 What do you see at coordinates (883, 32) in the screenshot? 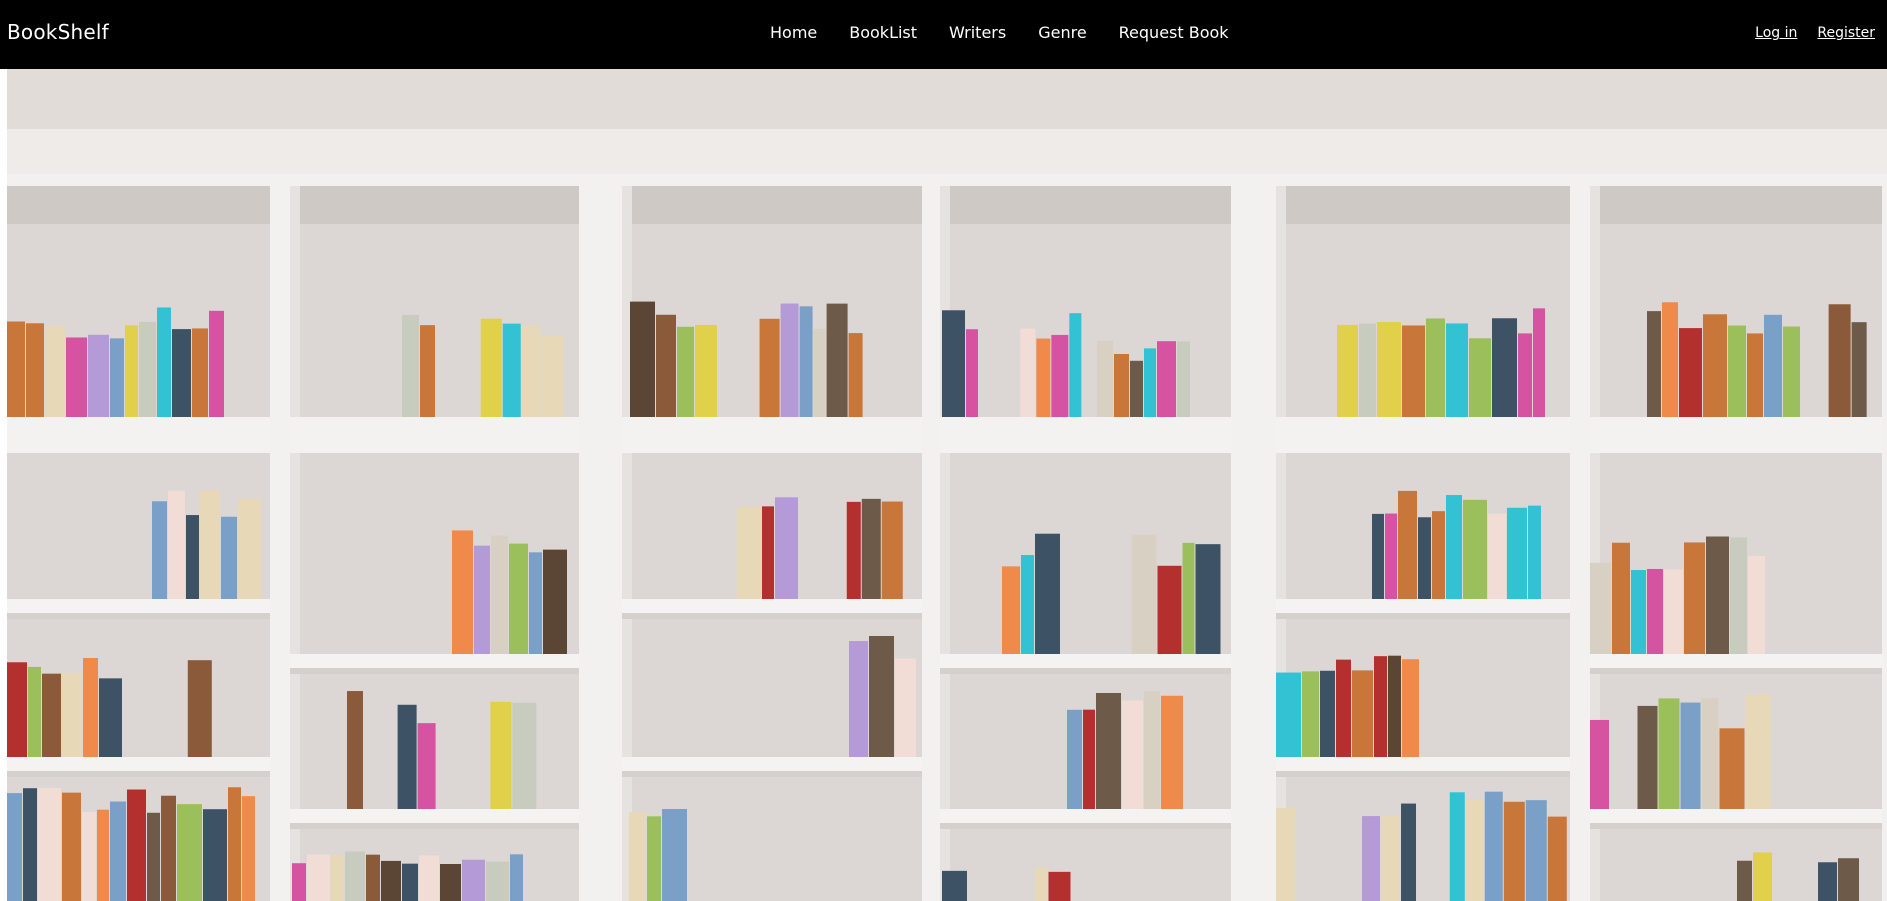
I see `nav-link-booklist: BookList` at bounding box center [883, 32].